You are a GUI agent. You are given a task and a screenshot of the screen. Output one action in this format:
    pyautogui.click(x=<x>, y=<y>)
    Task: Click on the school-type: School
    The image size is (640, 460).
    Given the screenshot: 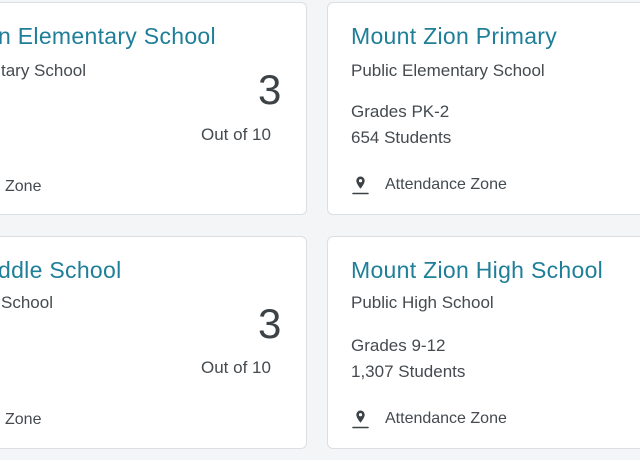 What is the action you would take?
    pyautogui.click(x=27, y=302)
    